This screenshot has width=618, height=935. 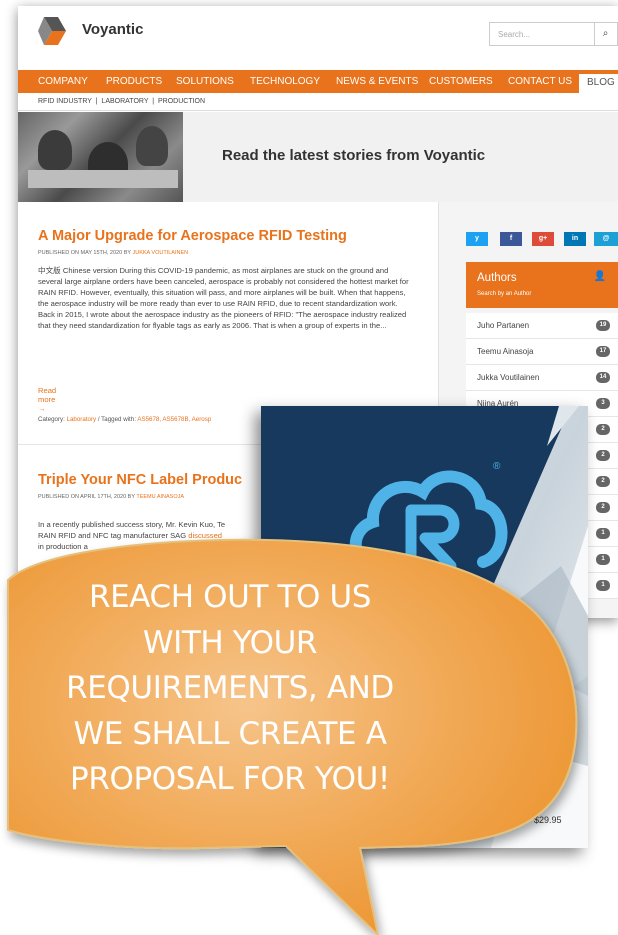 I want to click on nav-solutions: SOLUTIONS, so click(x=205, y=81).